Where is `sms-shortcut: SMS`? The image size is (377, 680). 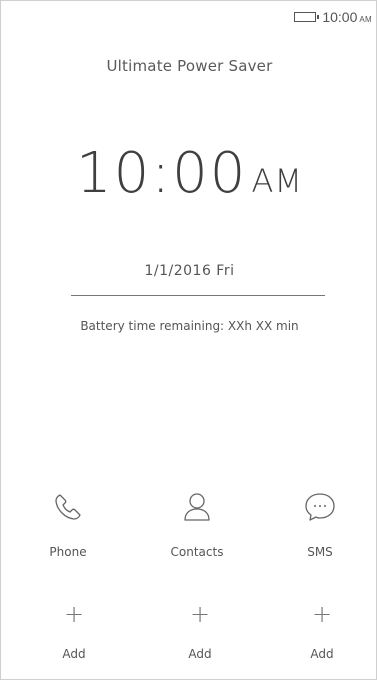 sms-shortcut: SMS is located at coordinates (320, 523).